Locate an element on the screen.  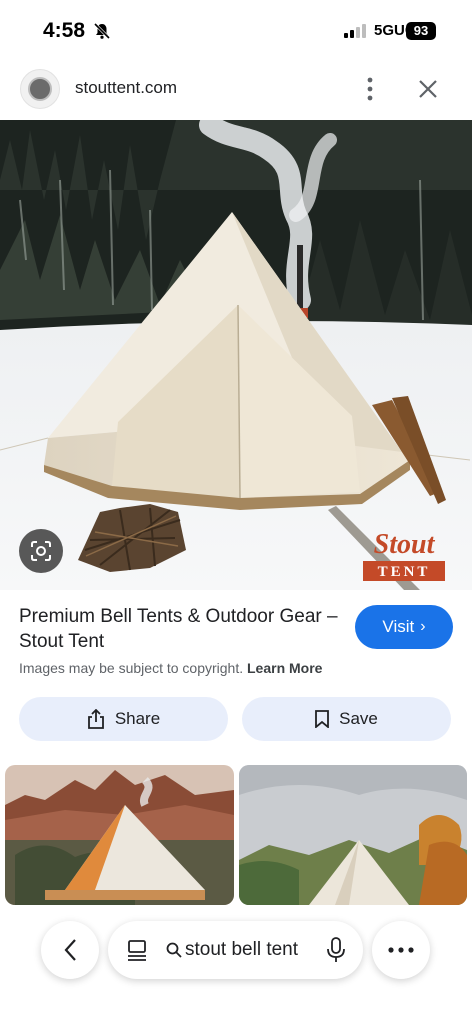
related-photo-autumn-tent is located at coordinates (353, 835).